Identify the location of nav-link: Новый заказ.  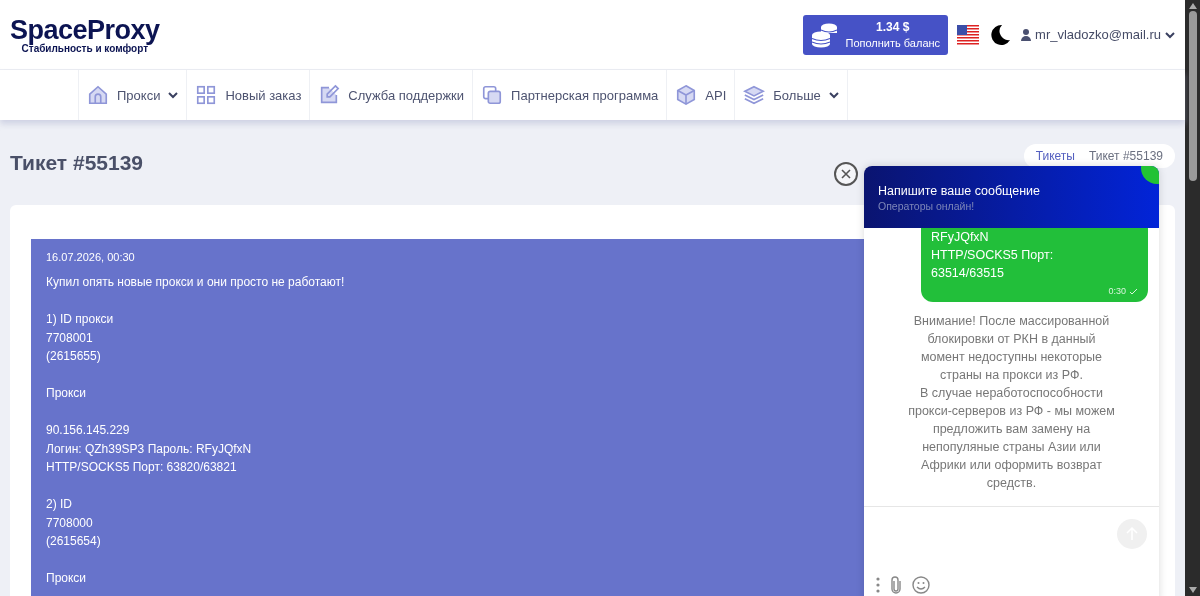
(248, 95).